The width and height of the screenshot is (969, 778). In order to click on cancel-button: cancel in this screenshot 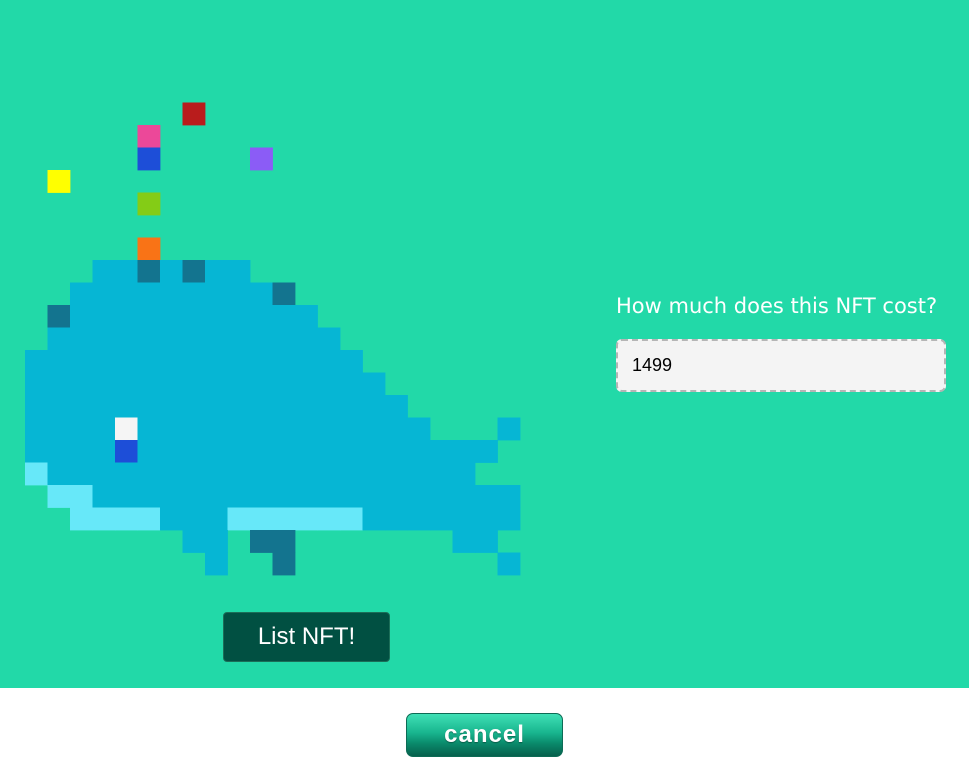, I will do `click(484, 735)`.